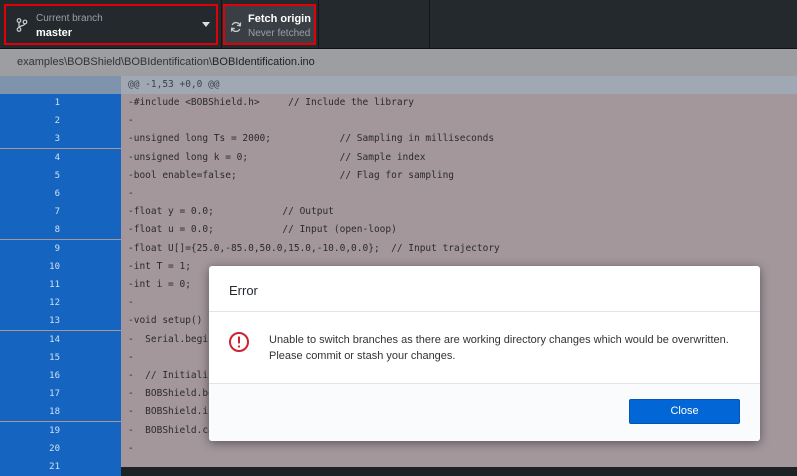  Describe the element at coordinates (243, 290) in the screenshot. I see `dialog-title: Error` at that location.